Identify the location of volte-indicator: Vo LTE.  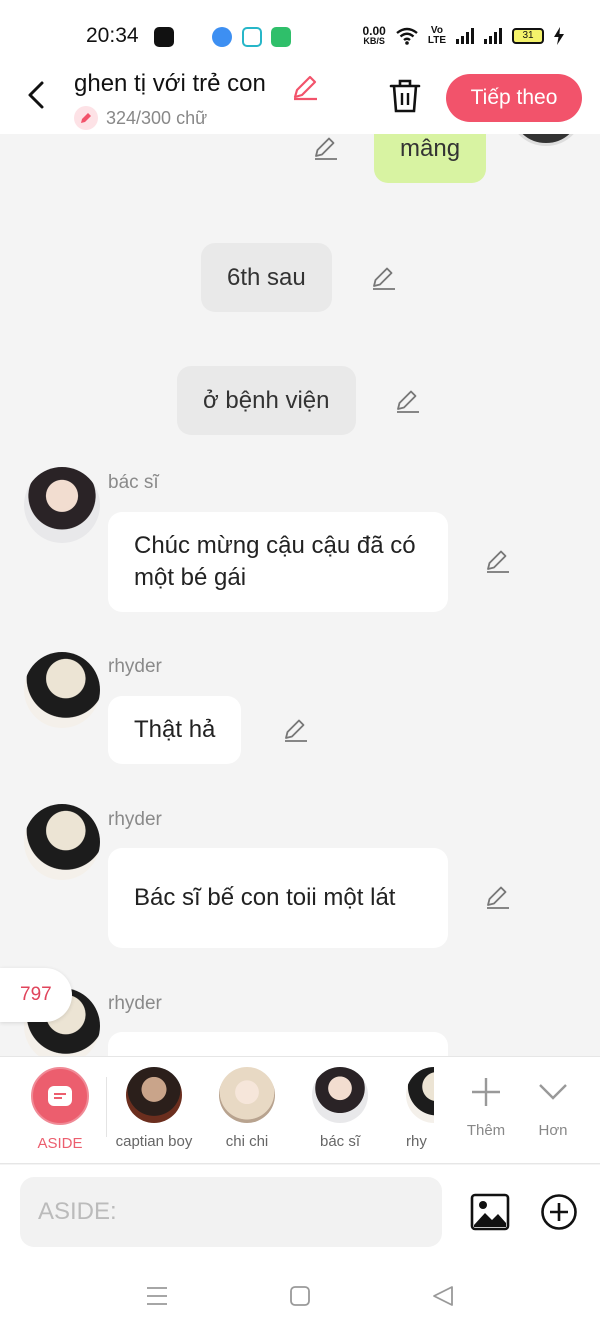
(436, 35).